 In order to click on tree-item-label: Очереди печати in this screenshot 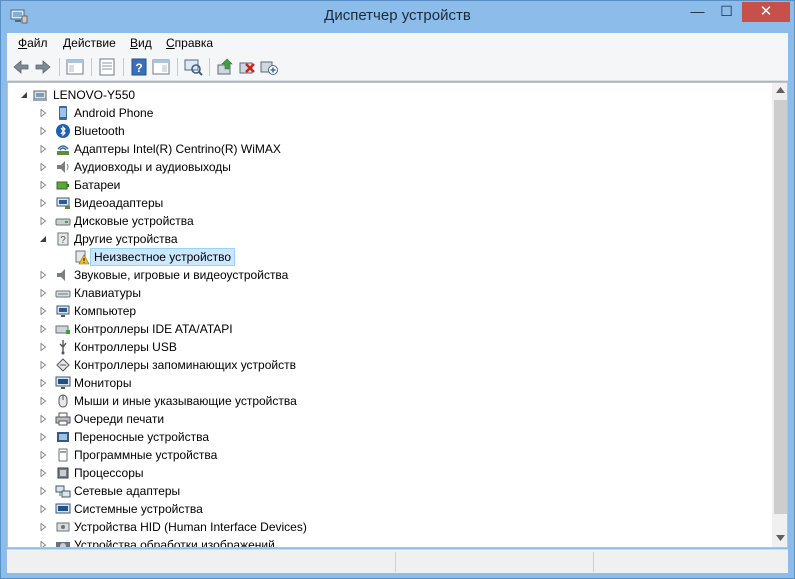, I will do `click(119, 419)`.